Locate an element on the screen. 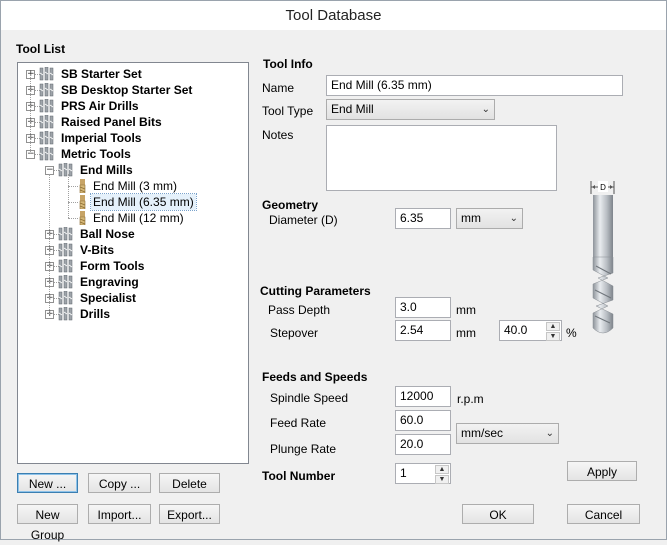 The image size is (667, 545). tree-item-group: + SB Starter Set is located at coordinates (132, 74).